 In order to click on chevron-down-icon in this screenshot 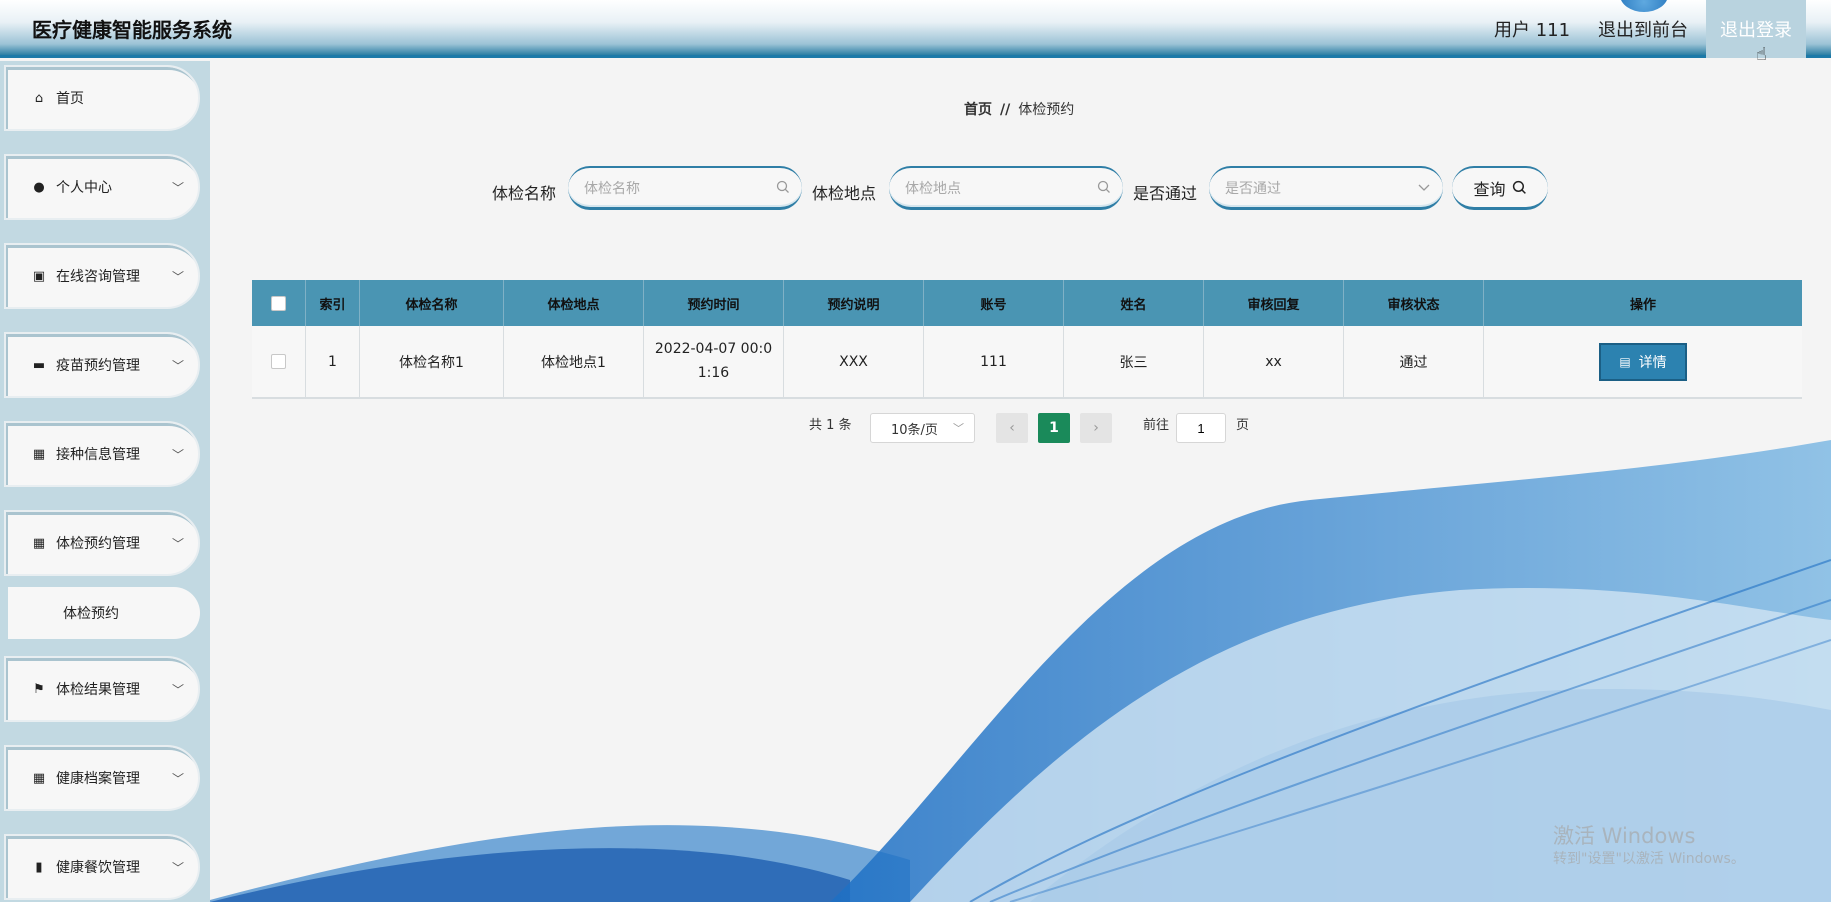, I will do `click(1424, 187)`.